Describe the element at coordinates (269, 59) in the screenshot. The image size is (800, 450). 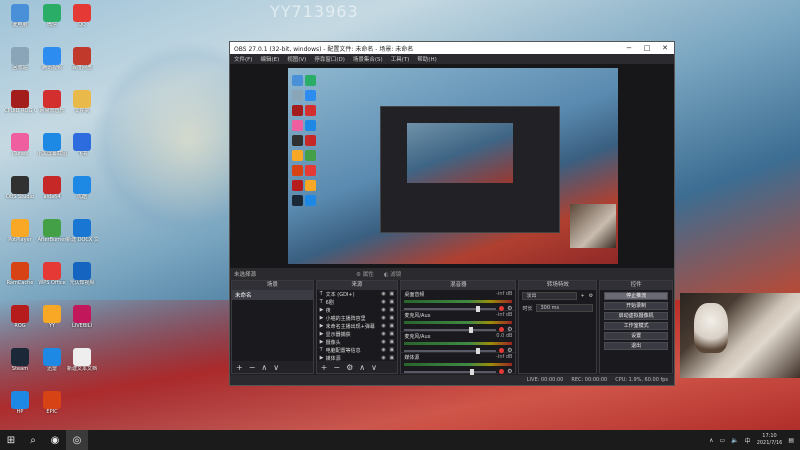
I see `menu-item: 编辑(E)` at that location.